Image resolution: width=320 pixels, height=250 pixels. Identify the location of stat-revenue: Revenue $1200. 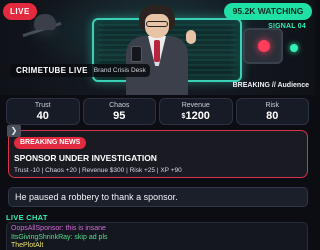
(196, 111).